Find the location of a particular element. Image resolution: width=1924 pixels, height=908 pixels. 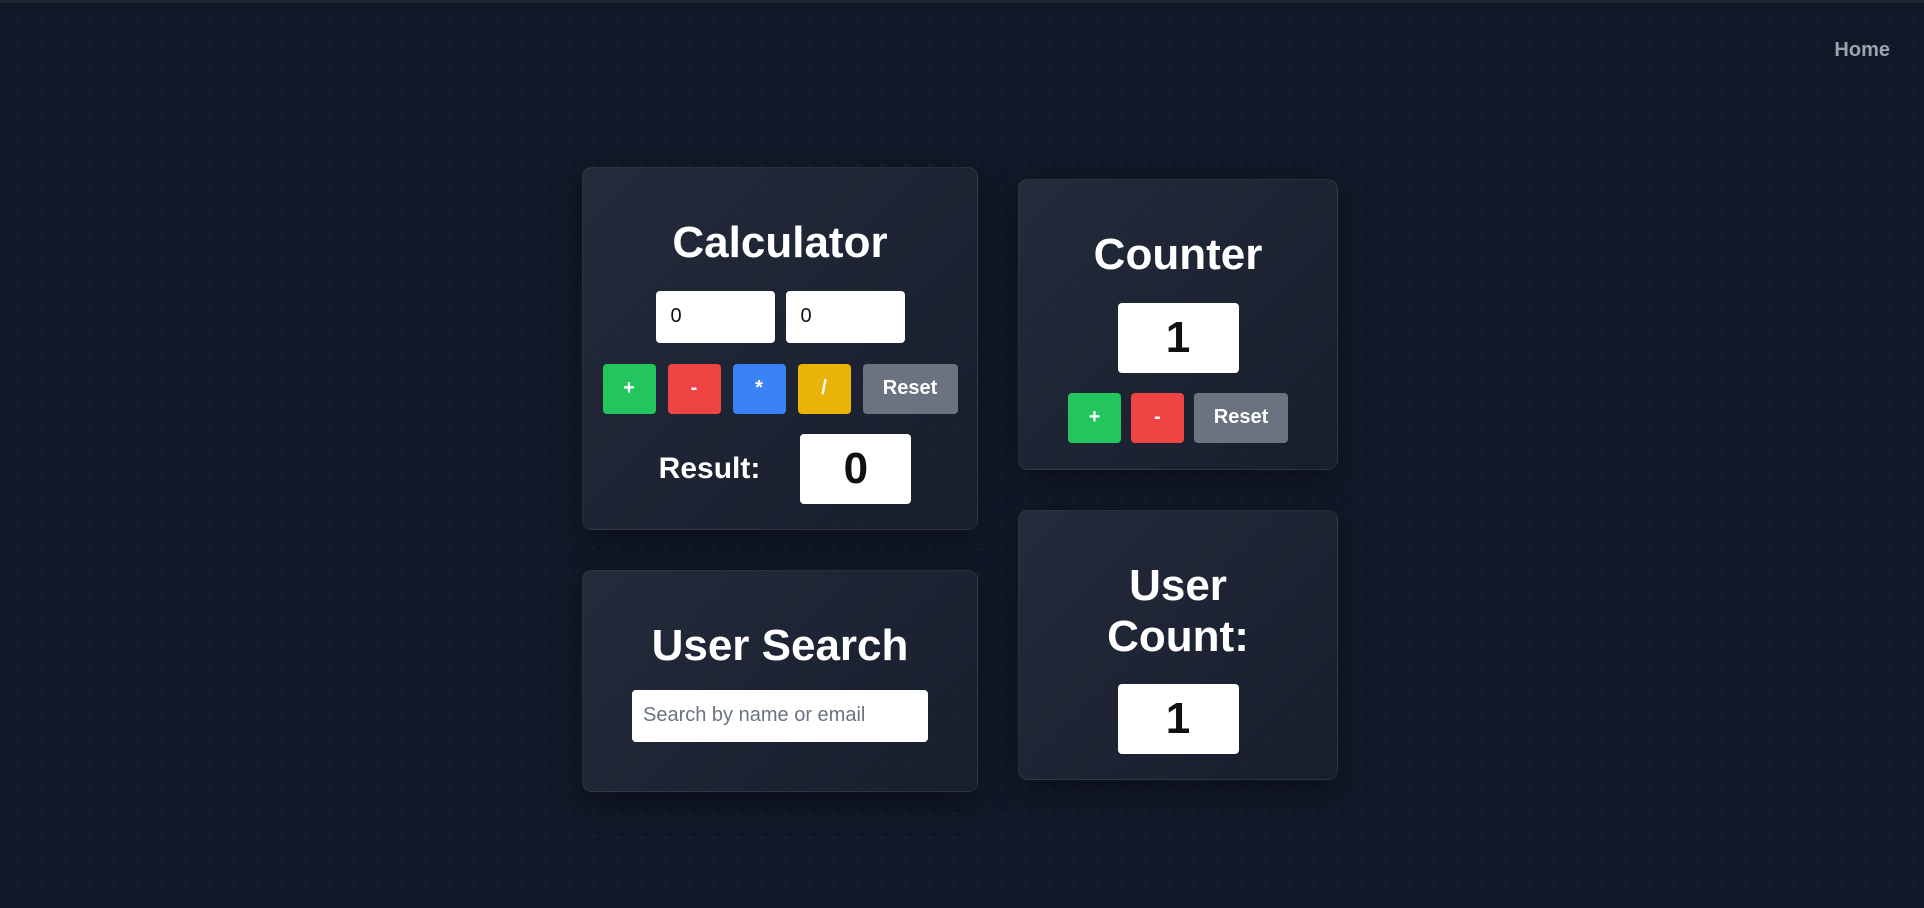

user-count-value: 1 is located at coordinates (1178, 719).